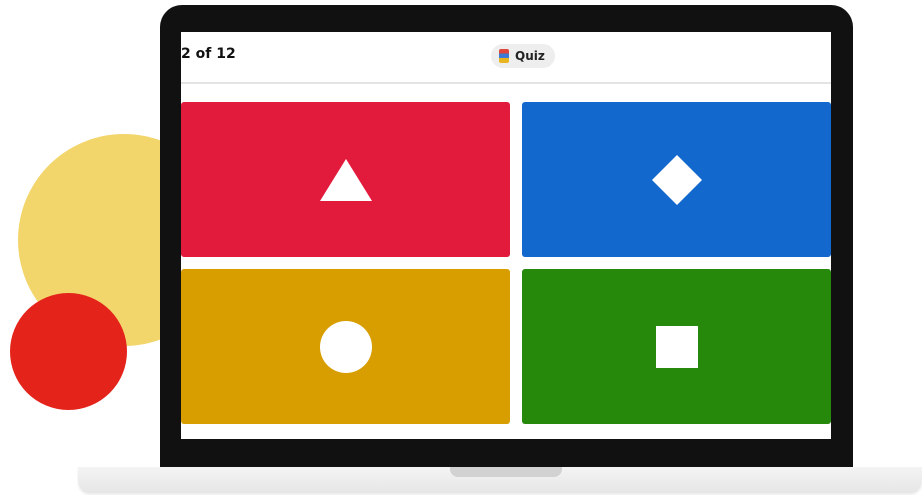 Image resolution: width=922 pixels, height=495 pixels. I want to click on diamond-icon, so click(676, 179).